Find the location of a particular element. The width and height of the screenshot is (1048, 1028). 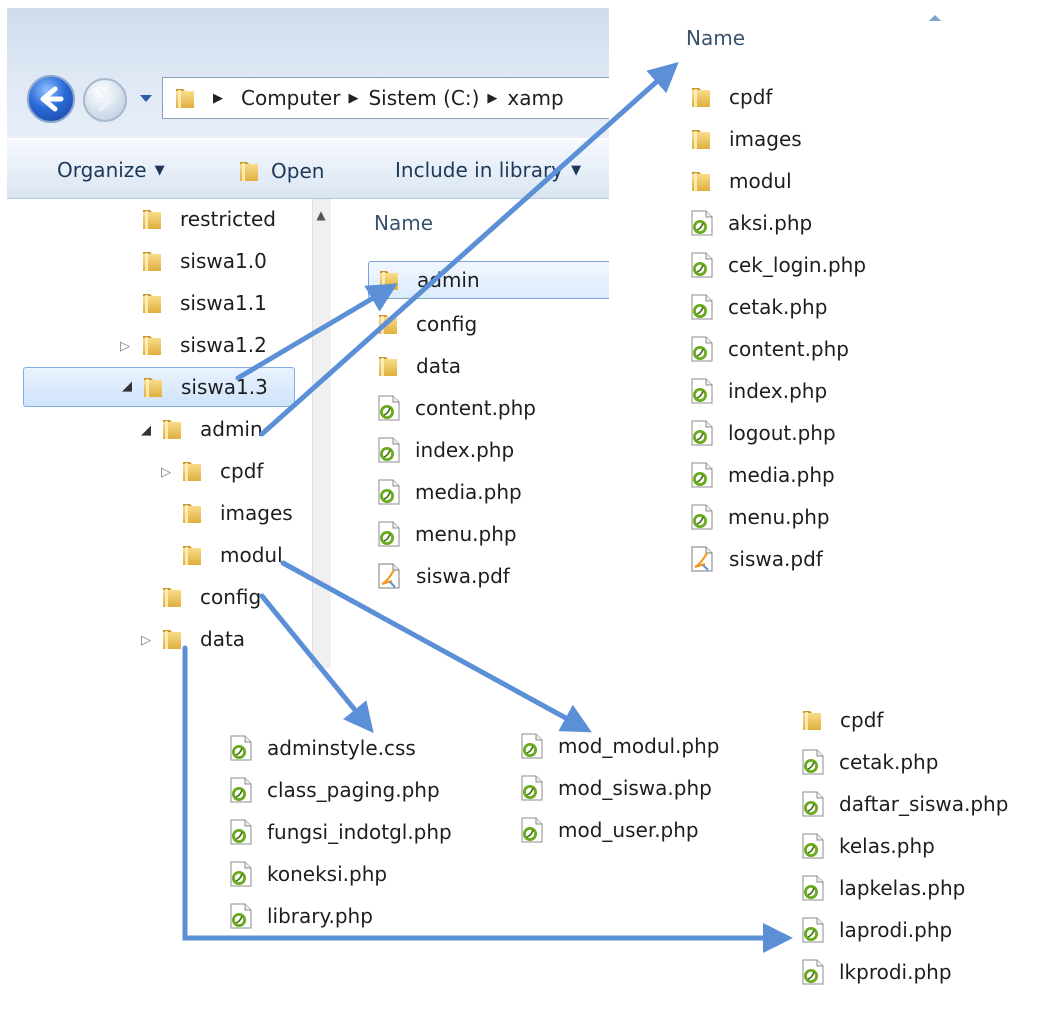

tree-item-siswa1-2: siswa1.2 is located at coordinates (203, 345).